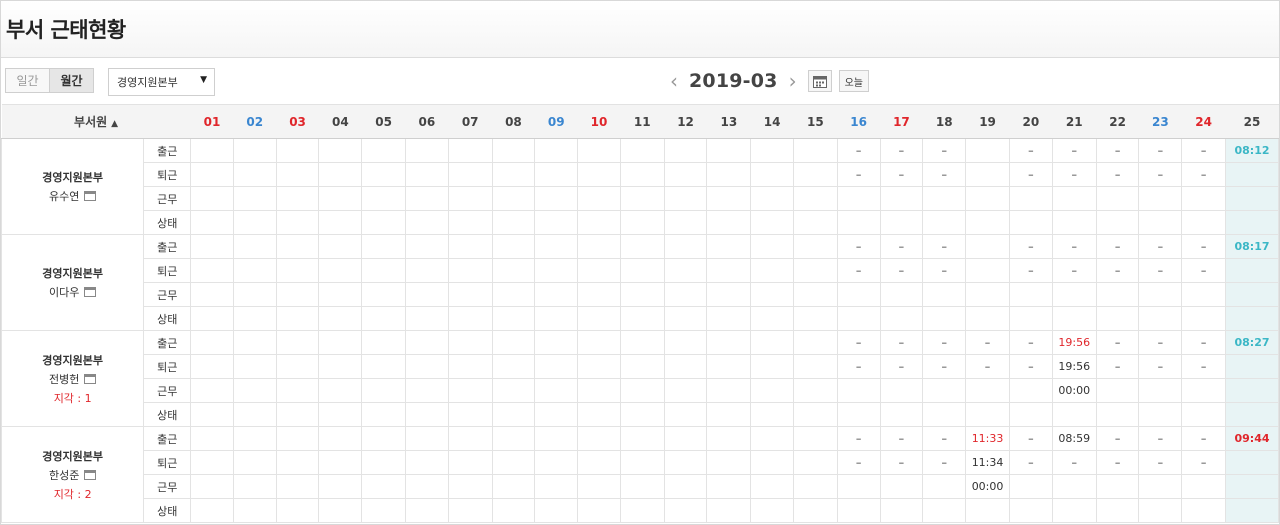 The width and height of the screenshot is (1280, 525). Describe the element at coordinates (73, 273) in the screenshot. I see `member-dept: 경영지원본부` at that location.